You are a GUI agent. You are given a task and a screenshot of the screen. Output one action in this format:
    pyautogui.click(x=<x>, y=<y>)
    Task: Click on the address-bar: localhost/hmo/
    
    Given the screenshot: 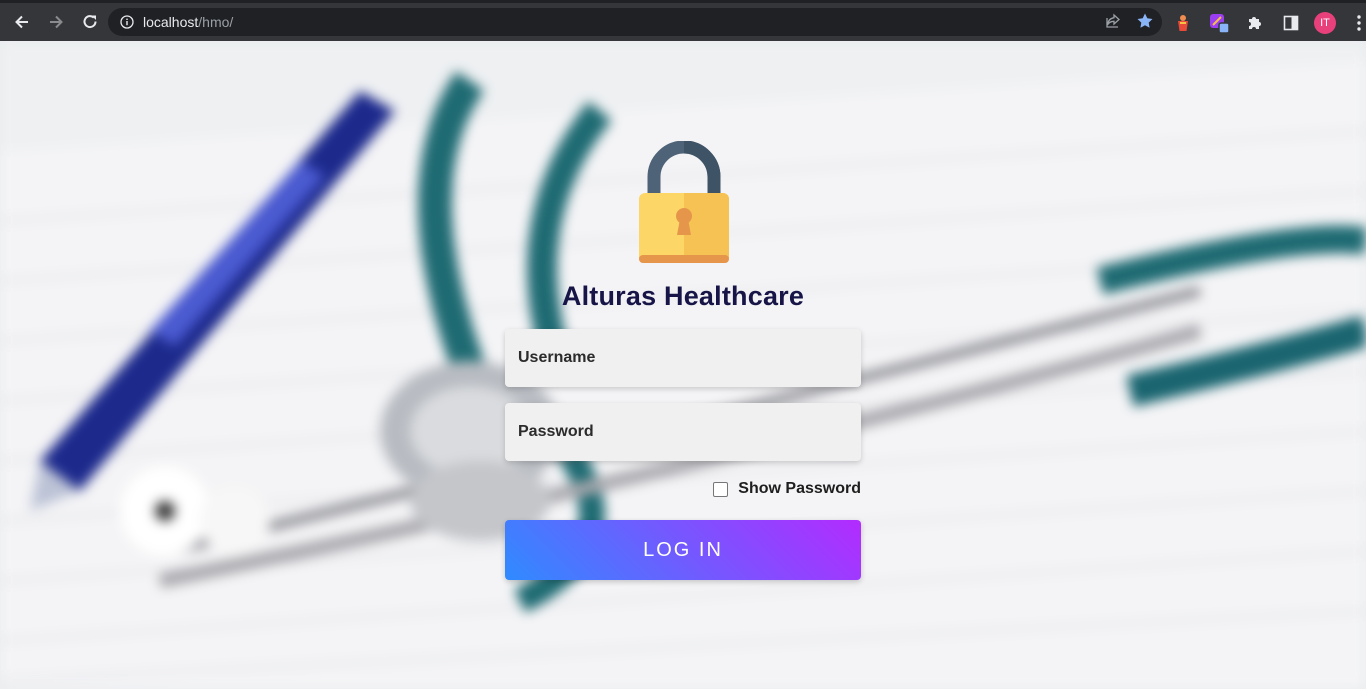 What is the action you would take?
    pyautogui.click(x=635, y=22)
    